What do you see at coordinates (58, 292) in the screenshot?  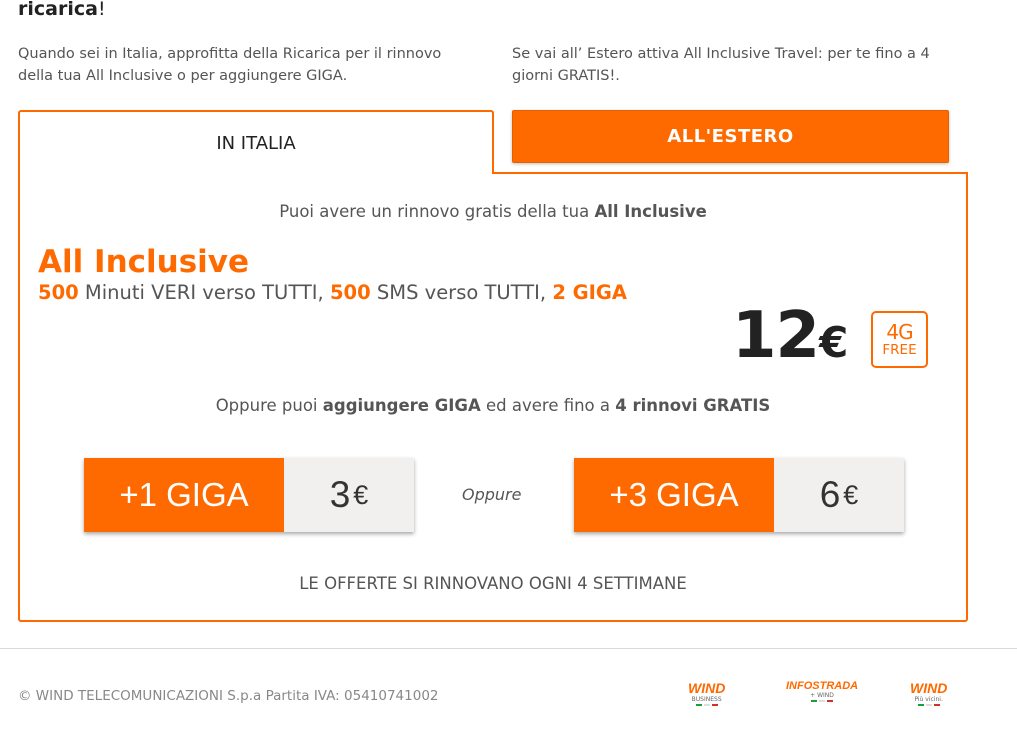 I see `minutes-count: 500` at bounding box center [58, 292].